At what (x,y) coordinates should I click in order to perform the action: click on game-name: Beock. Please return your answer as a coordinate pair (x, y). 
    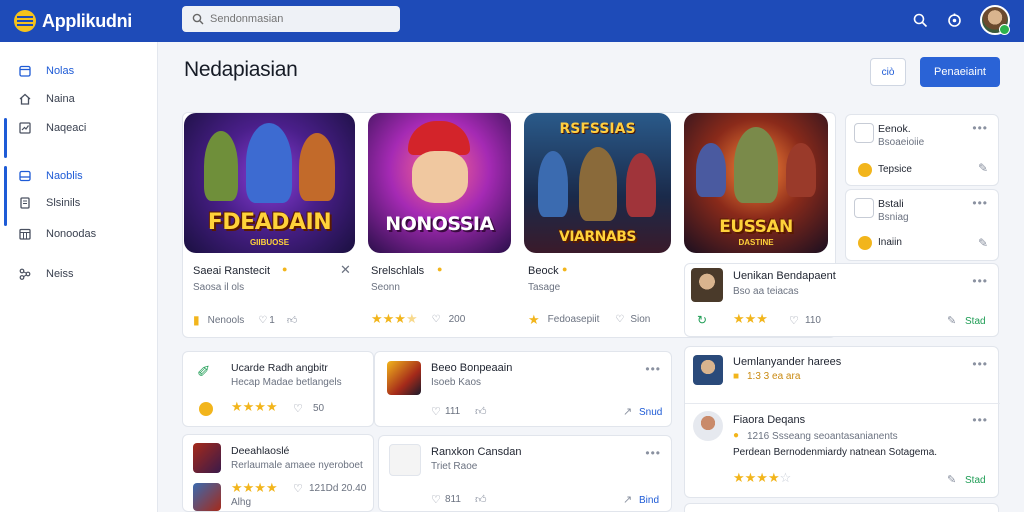
    Looking at the image, I should click on (543, 271).